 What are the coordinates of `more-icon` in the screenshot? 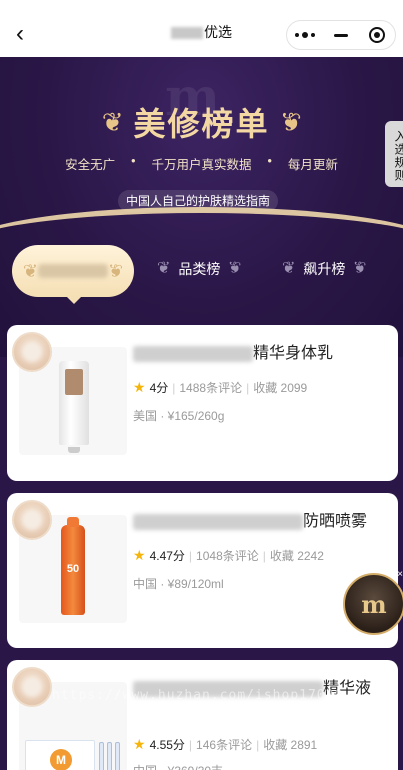 It's located at (305, 35).